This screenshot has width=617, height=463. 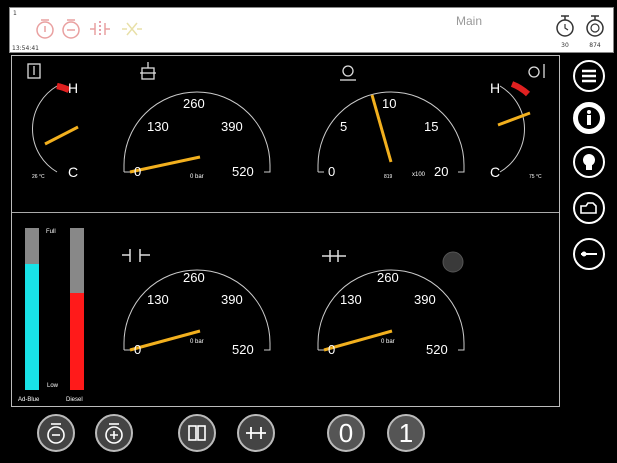 What do you see at coordinates (388, 277) in the screenshot?
I see `pressure-3-tick-260: 260` at bounding box center [388, 277].